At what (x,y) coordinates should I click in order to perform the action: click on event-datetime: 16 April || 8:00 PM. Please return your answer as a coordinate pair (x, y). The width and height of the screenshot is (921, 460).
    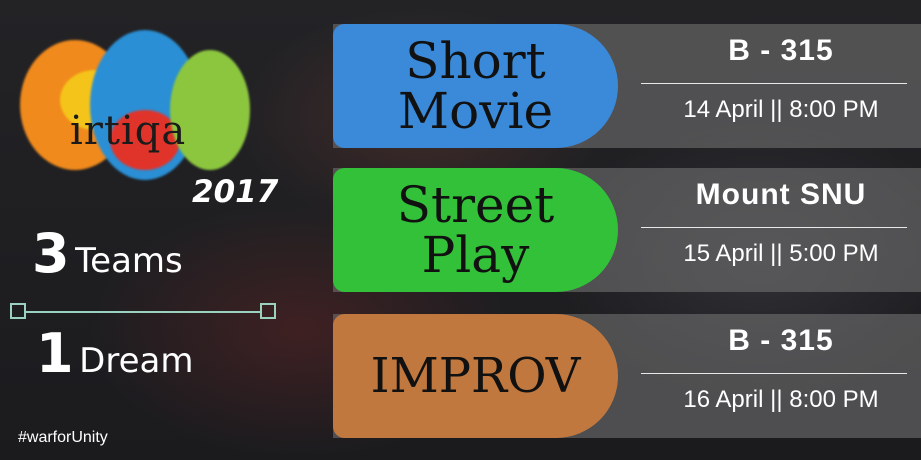
    Looking at the image, I should click on (781, 400).